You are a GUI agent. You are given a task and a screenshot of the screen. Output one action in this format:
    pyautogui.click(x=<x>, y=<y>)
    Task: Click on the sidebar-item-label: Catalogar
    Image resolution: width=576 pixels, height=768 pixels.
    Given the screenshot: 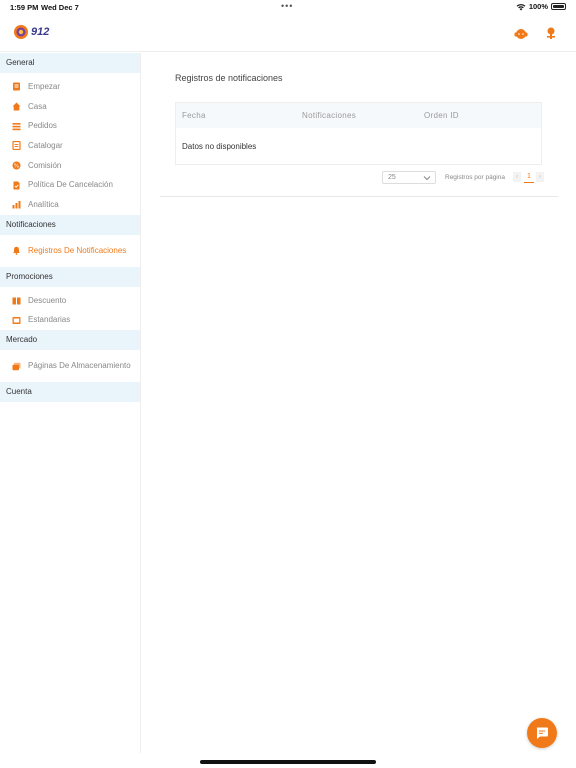 What is the action you would take?
    pyautogui.click(x=45, y=145)
    